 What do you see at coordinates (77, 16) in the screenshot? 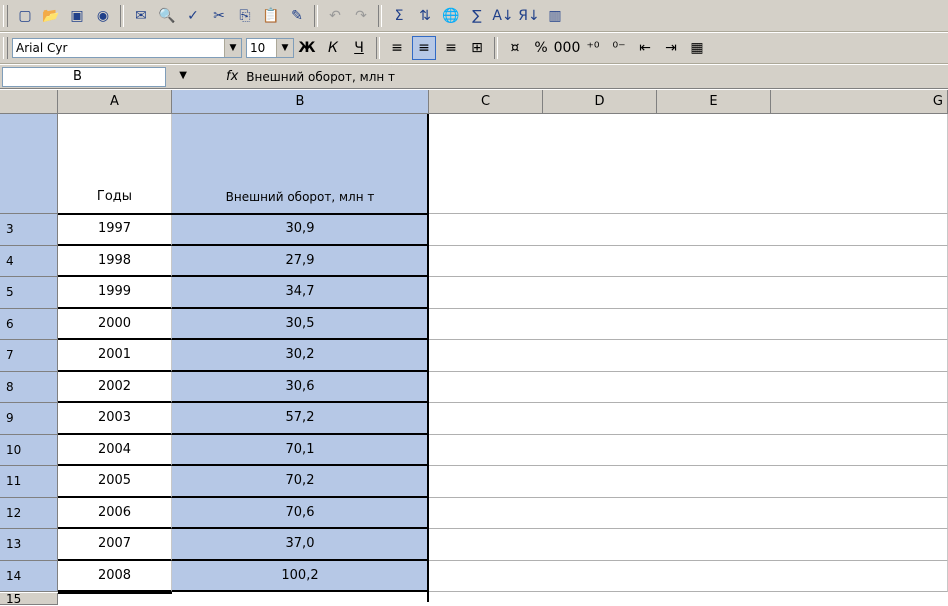
I see `save-icon: ▣` at bounding box center [77, 16].